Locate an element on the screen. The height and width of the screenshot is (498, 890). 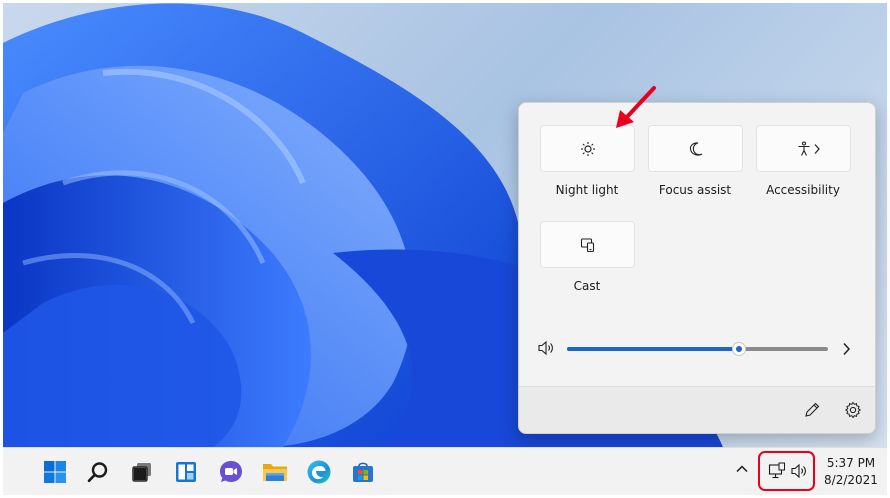
volume-row is located at coordinates (697, 349).